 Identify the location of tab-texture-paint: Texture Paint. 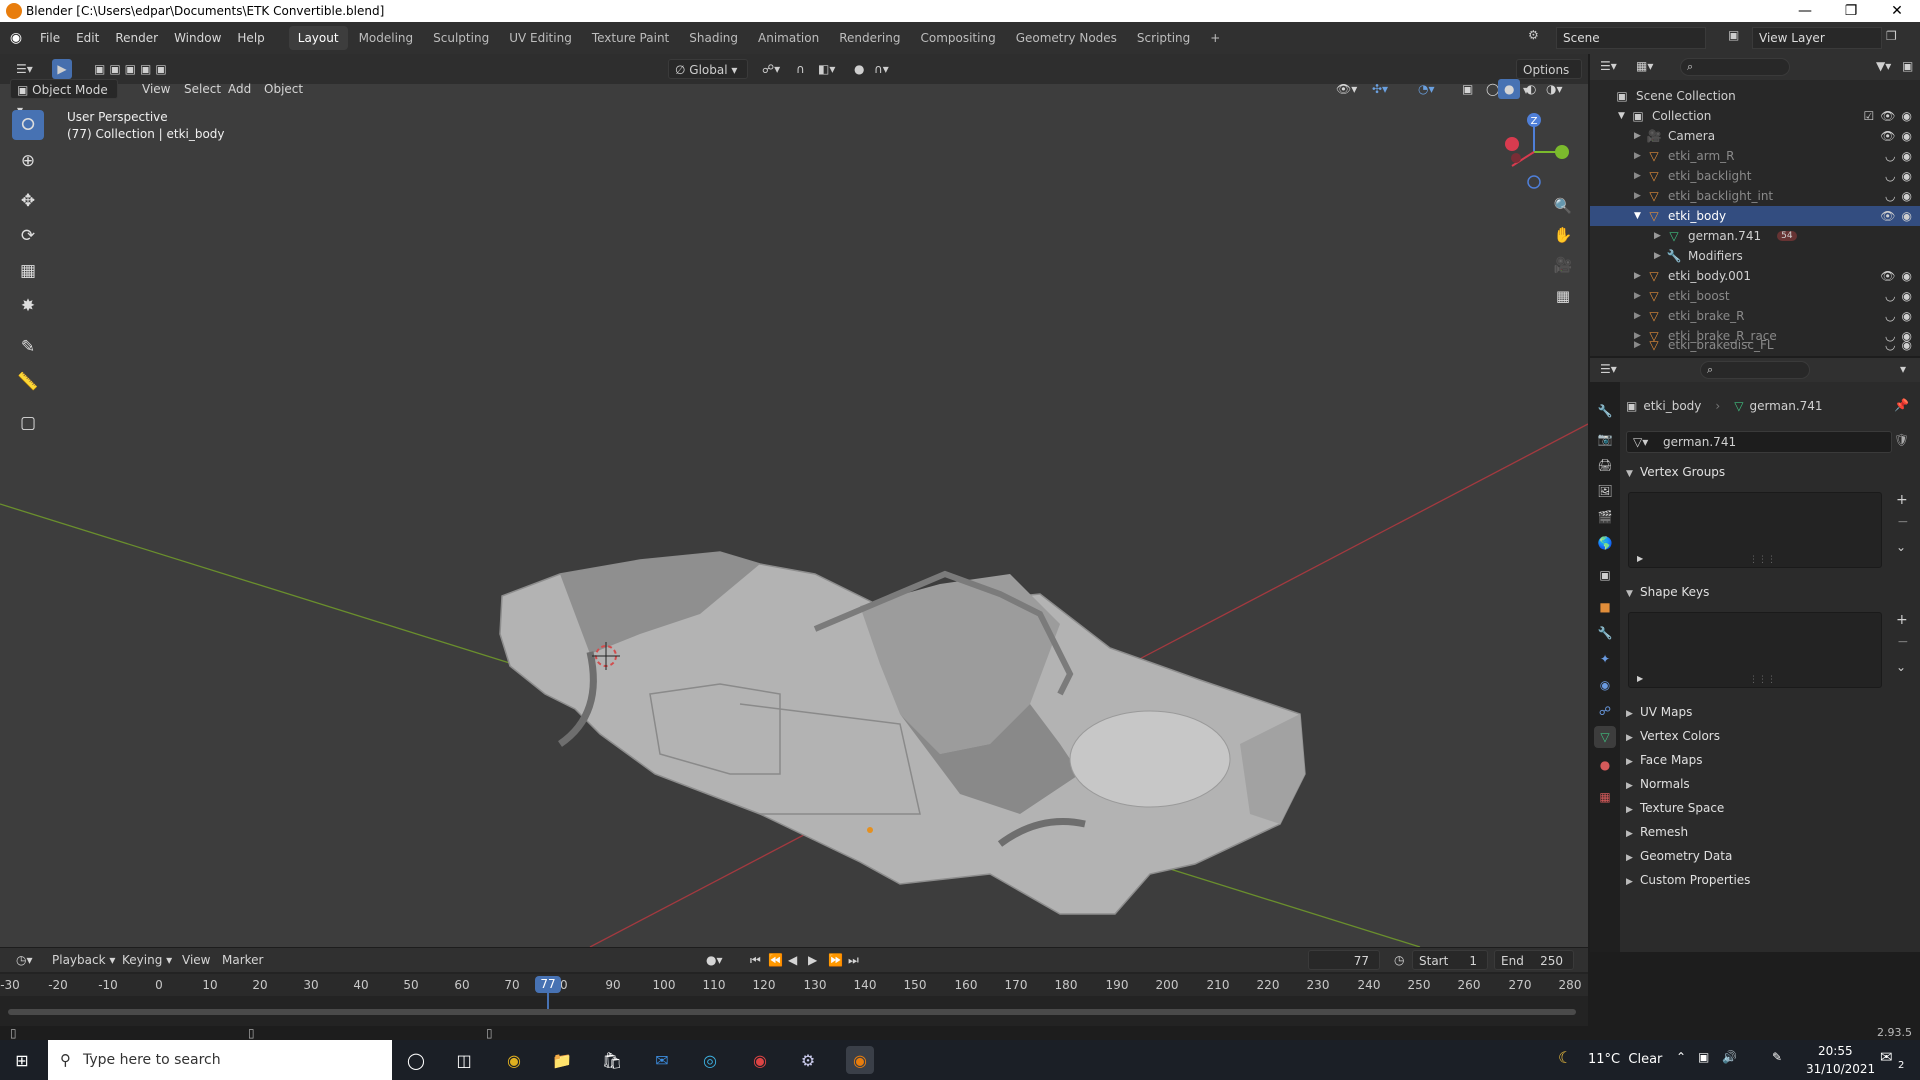
(630, 38).